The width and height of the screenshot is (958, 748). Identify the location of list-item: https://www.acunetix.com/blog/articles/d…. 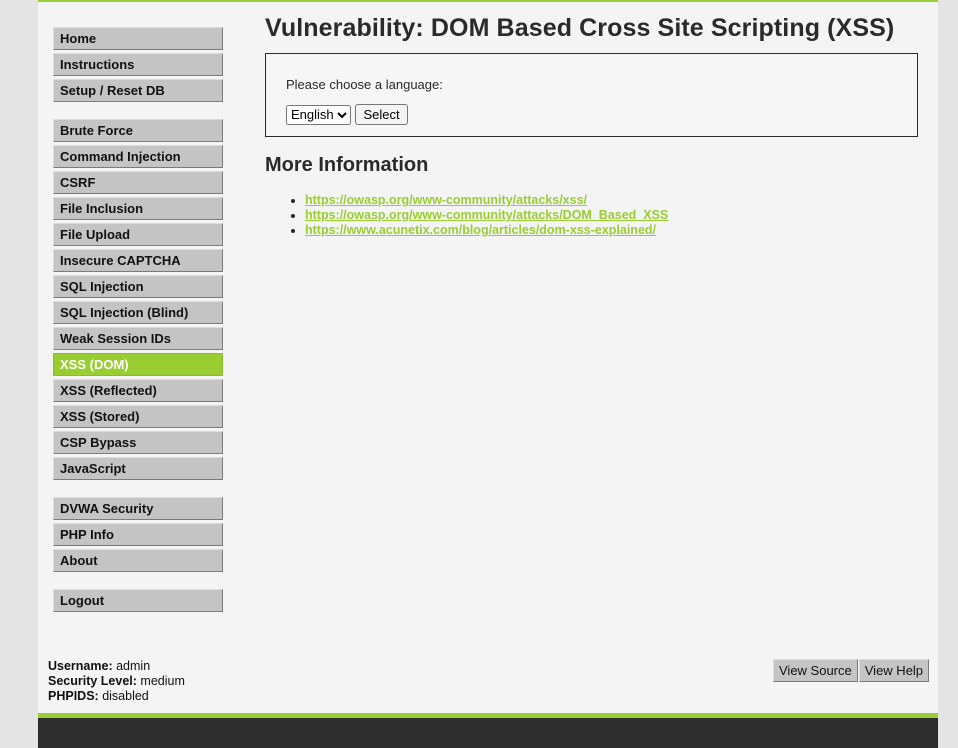
(611, 230).